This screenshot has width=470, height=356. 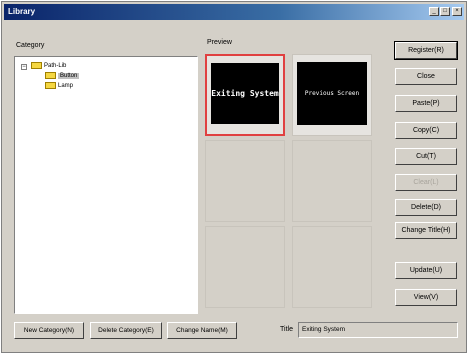 I want to click on update-button: Update(U), so click(x=426, y=270).